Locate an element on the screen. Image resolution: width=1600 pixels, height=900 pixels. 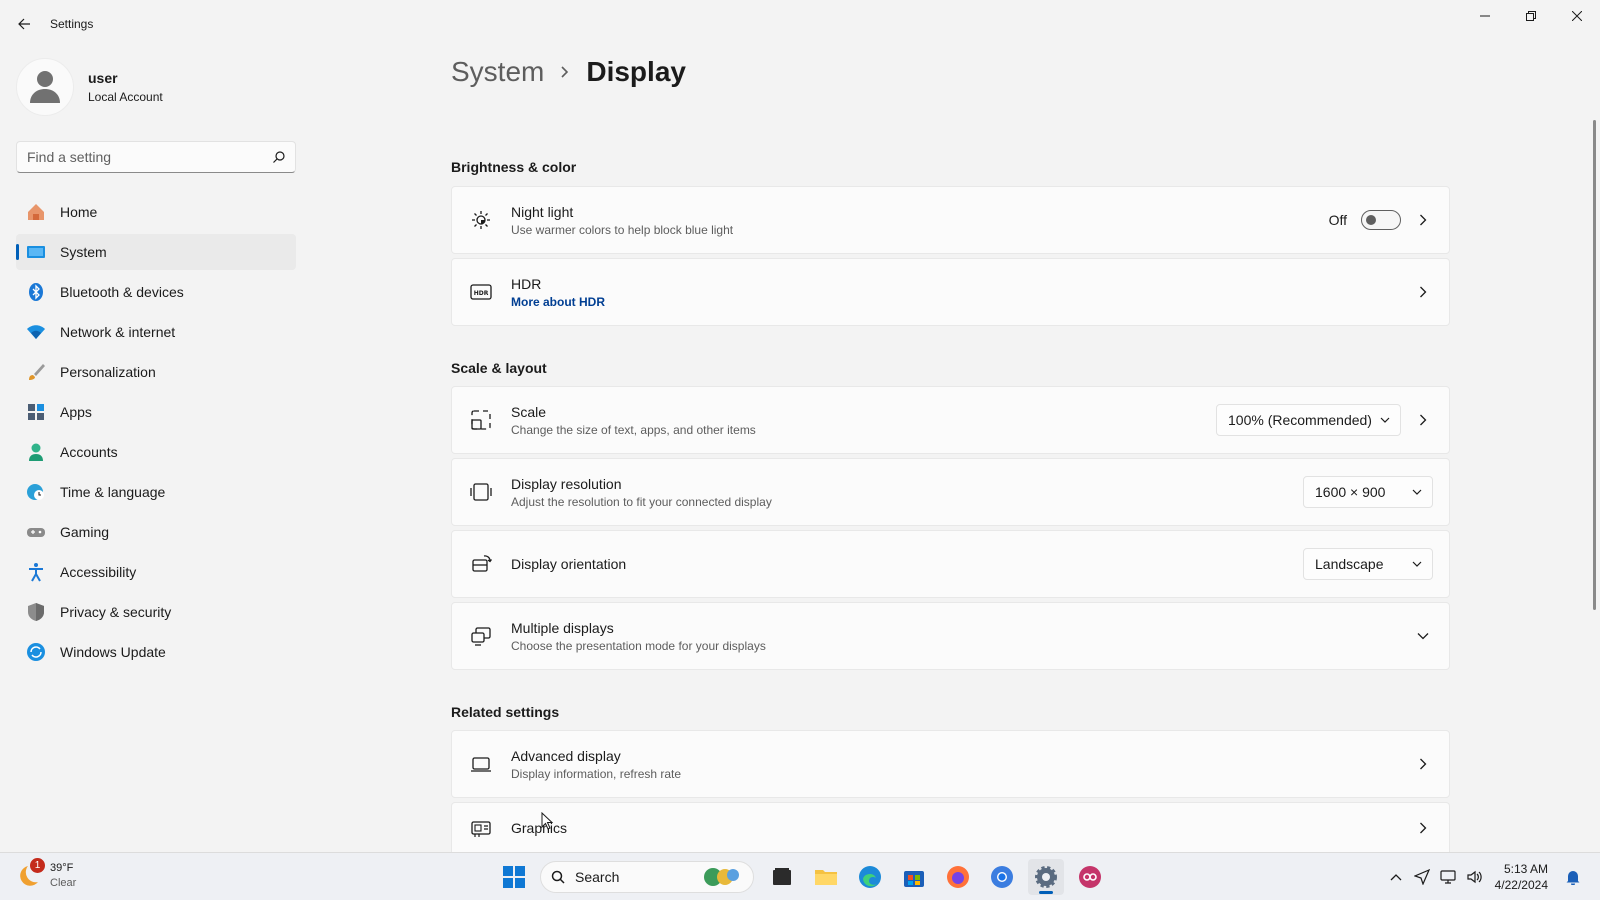
settings-app-button is located at coordinates (1046, 877).